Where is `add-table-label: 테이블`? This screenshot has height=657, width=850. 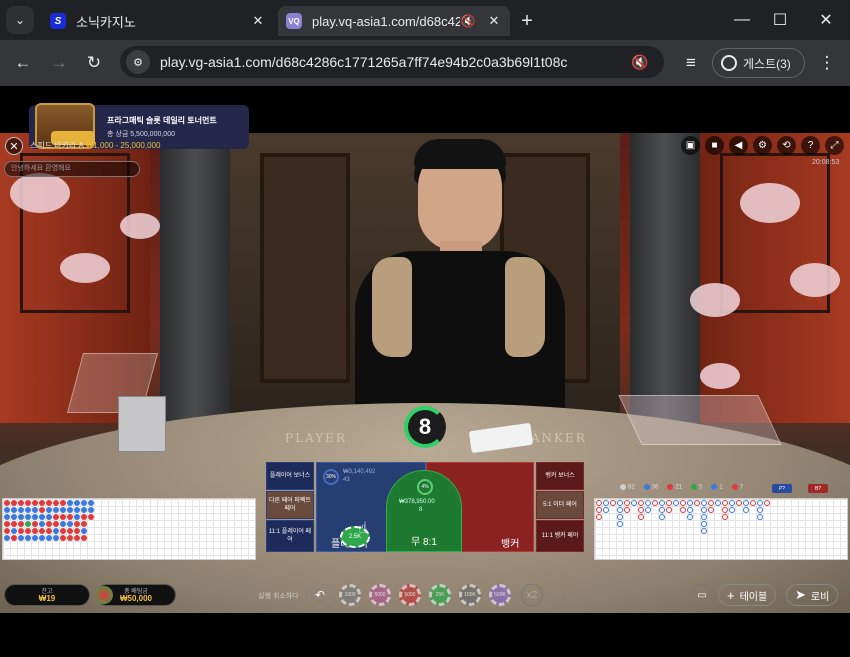
add-table-label: 테이블 is located at coordinates (753, 597).